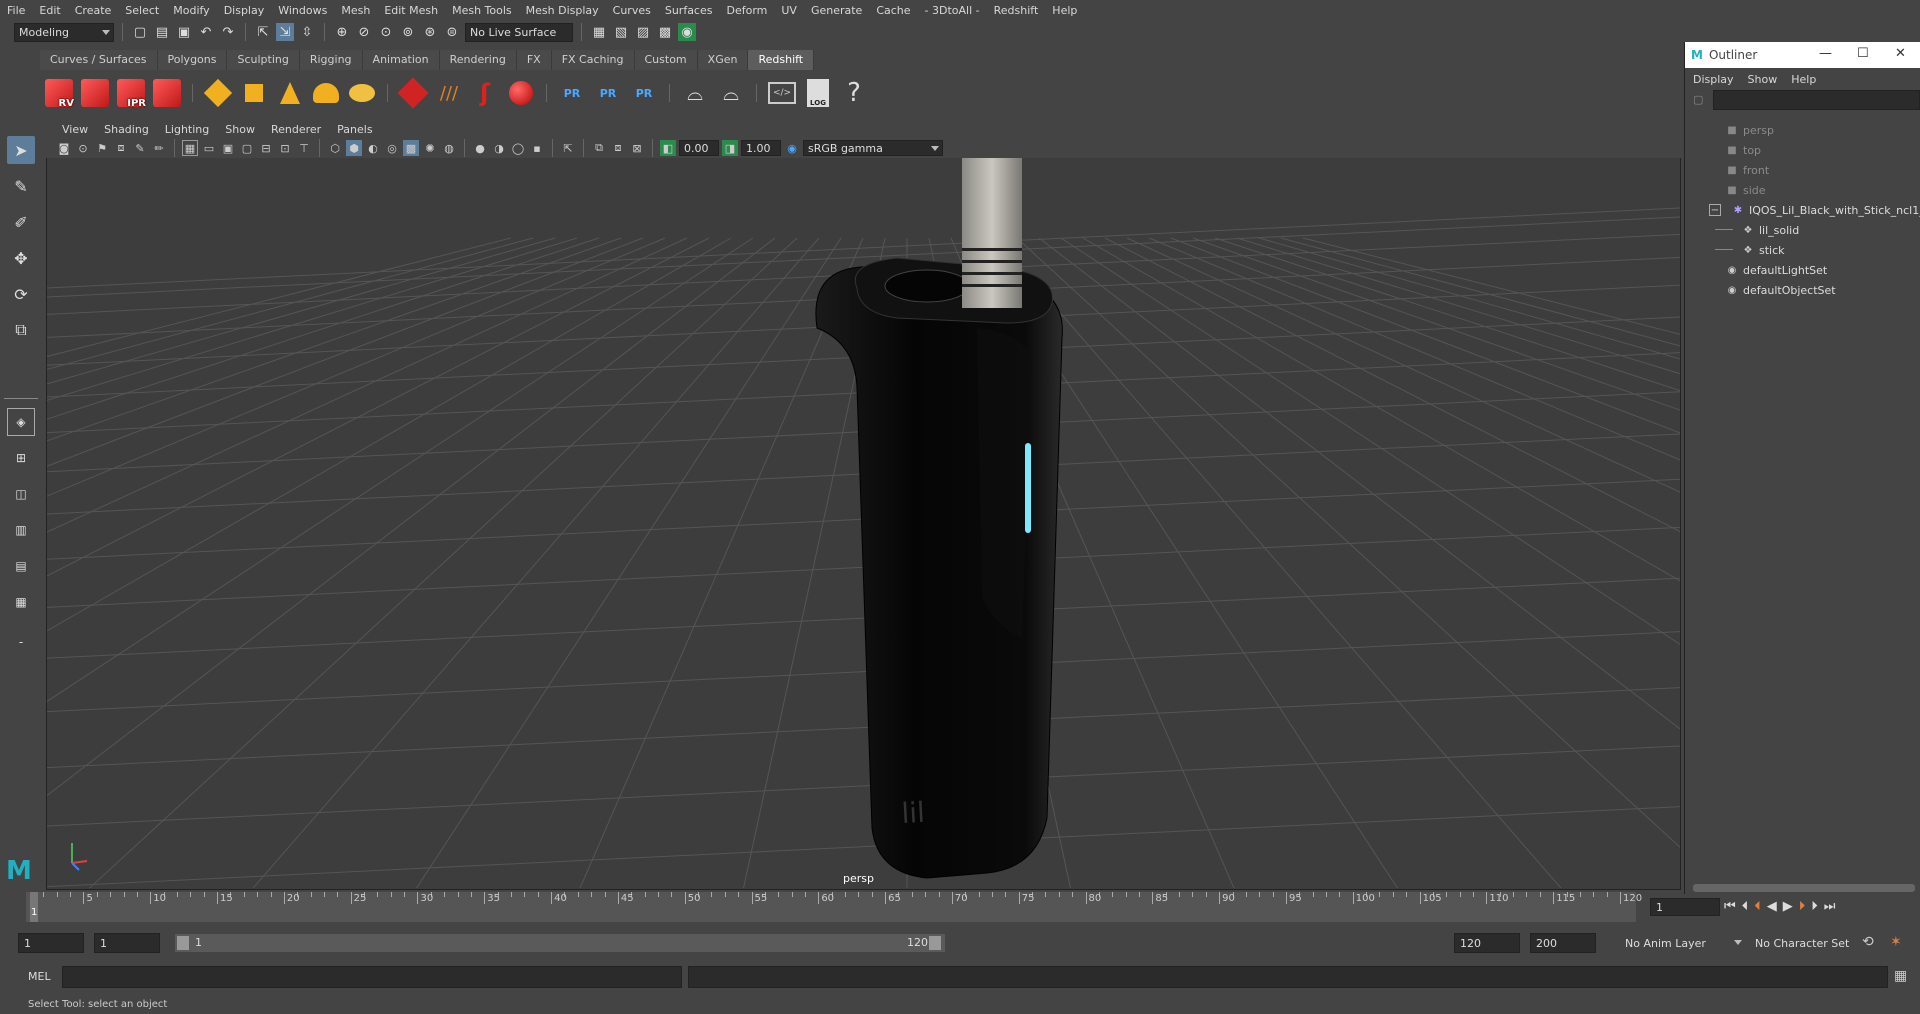 The width and height of the screenshot is (1920, 1014). I want to click on render-settings-icon: ▦, so click(599, 32).